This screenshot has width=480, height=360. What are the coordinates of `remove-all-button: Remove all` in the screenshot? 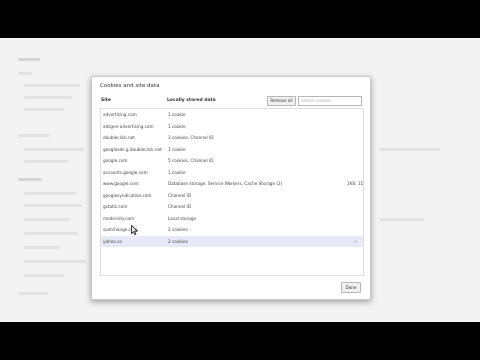 It's located at (281, 101).